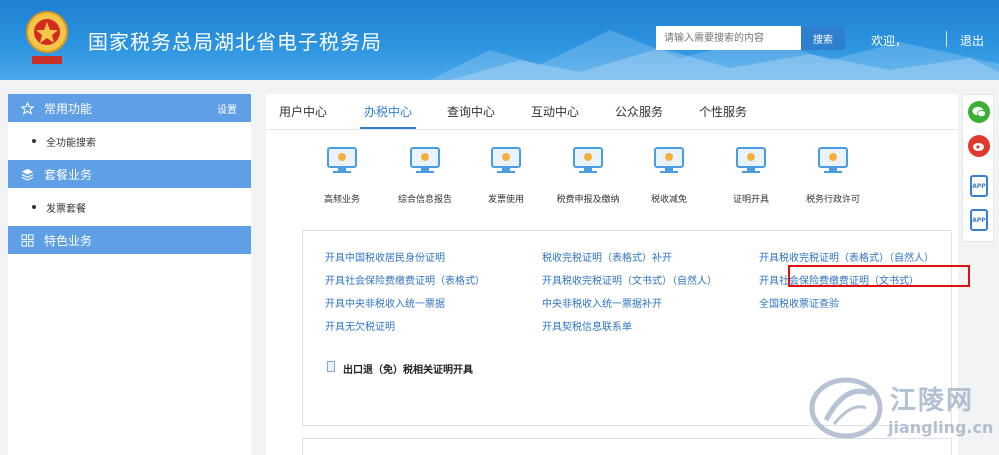 This screenshot has width=999, height=455. What do you see at coordinates (607, 256) in the screenshot?
I see `link-tax-paid-table-reissue: 税收完税证明（表格式）补开` at bounding box center [607, 256].